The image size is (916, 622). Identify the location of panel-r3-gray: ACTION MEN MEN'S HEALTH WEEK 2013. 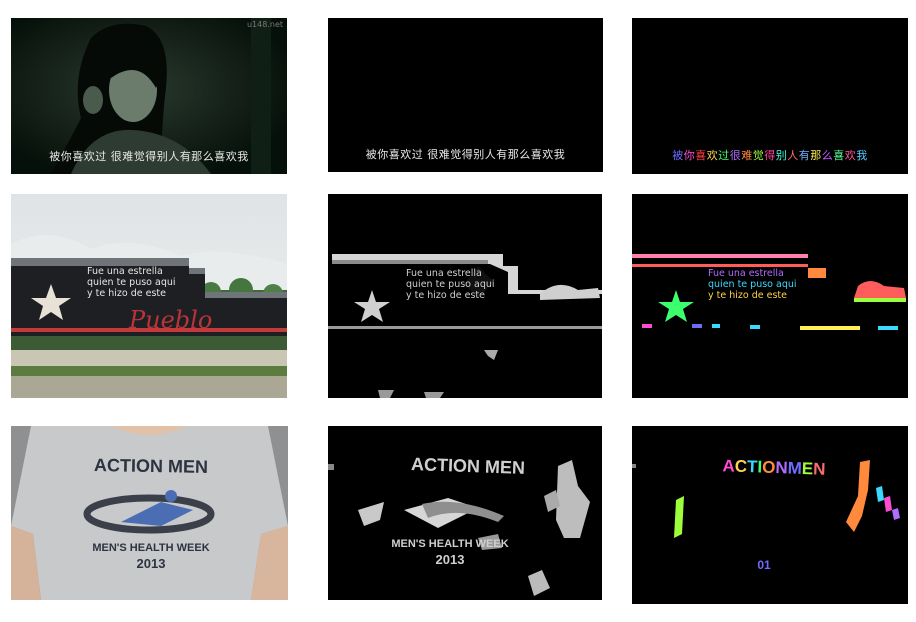
(465, 513).